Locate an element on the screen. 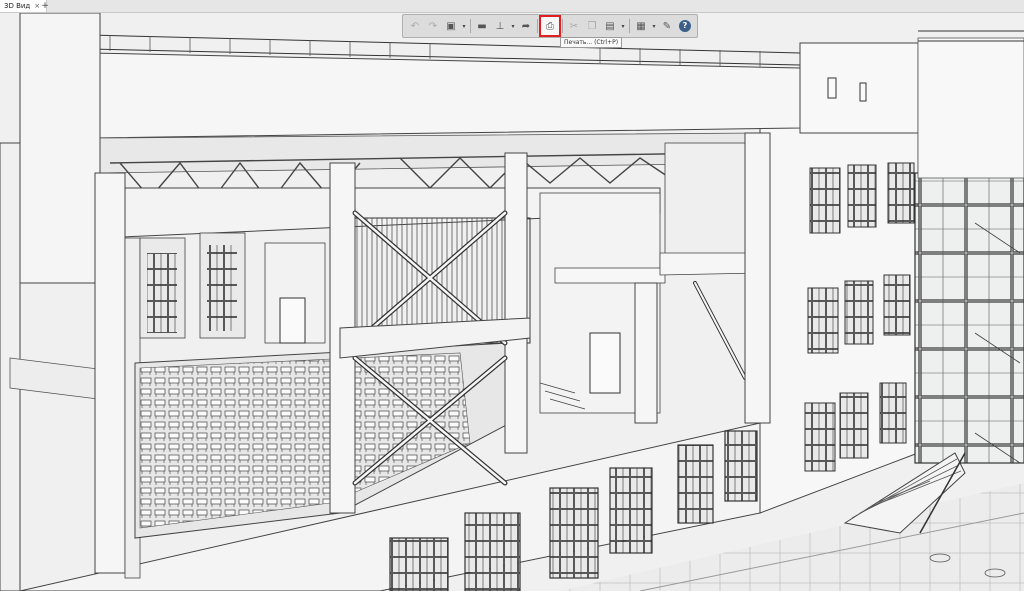  help-button: ? is located at coordinates (685, 26).